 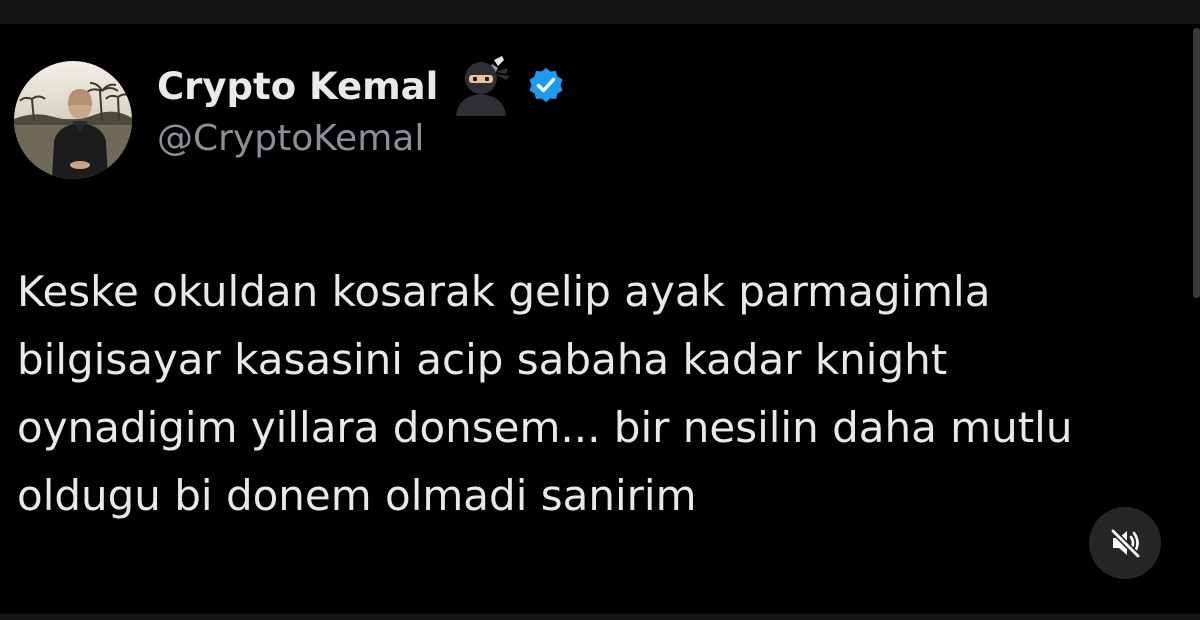 What do you see at coordinates (546, 86) in the screenshot?
I see `verified-badge-icon` at bounding box center [546, 86].